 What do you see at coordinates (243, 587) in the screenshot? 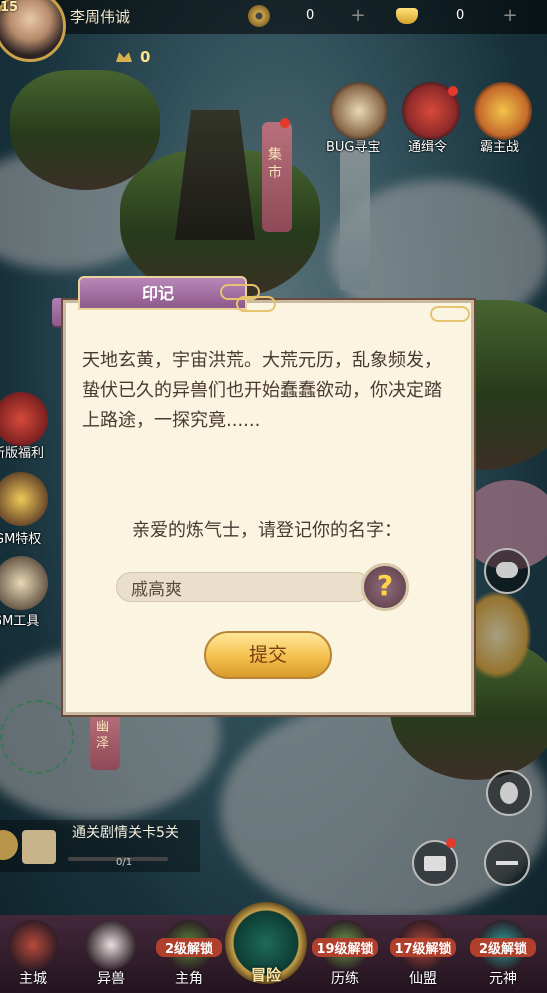
I see `name-input` at bounding box center [243, 587].